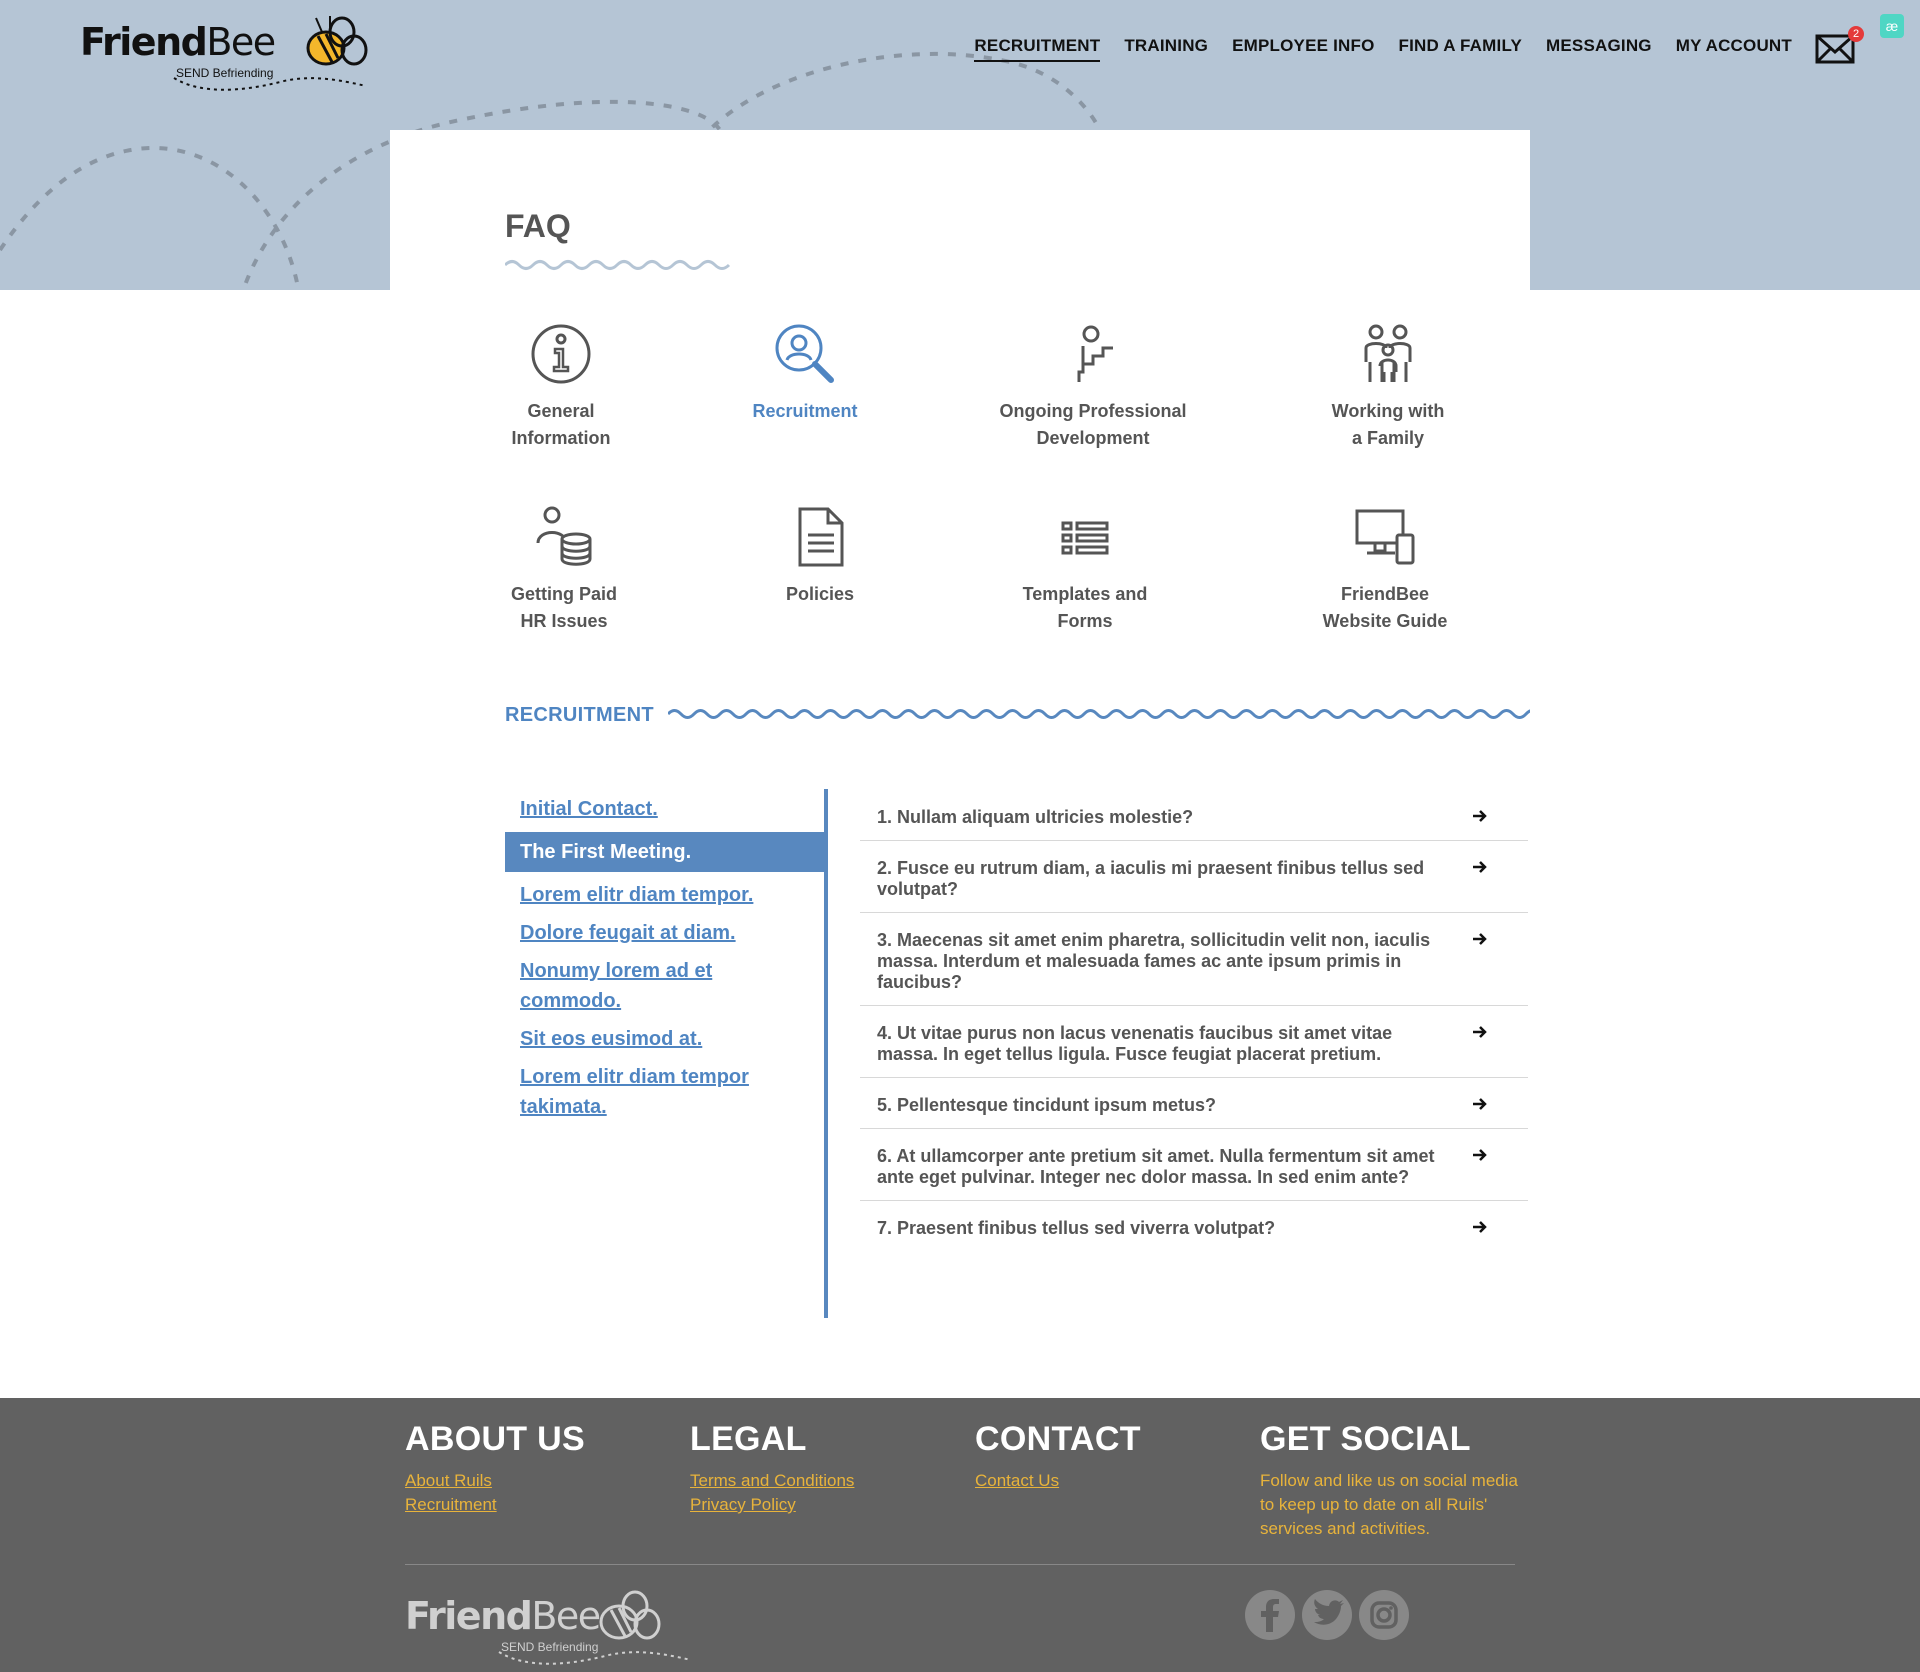  What do you see at coordinates (1085, 621) in the screenshot?
I see `category-label: Forms` at bounding box center [1085, 621].